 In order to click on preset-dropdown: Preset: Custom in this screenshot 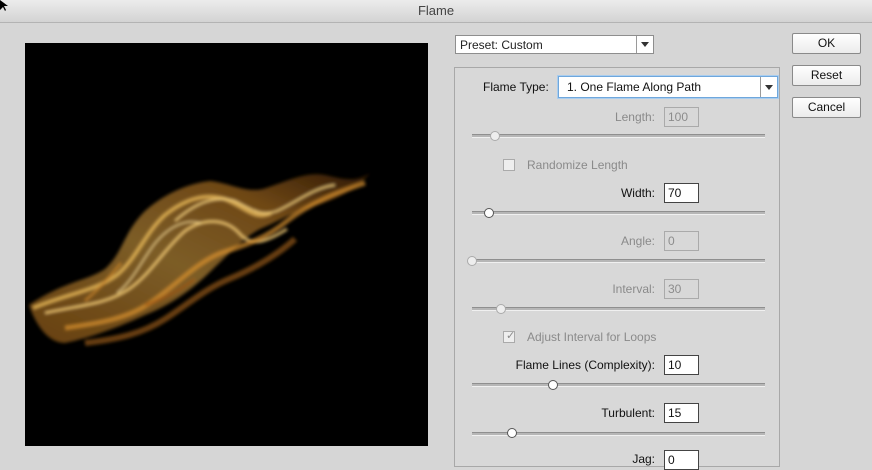, I will do `click(554, 44)`.